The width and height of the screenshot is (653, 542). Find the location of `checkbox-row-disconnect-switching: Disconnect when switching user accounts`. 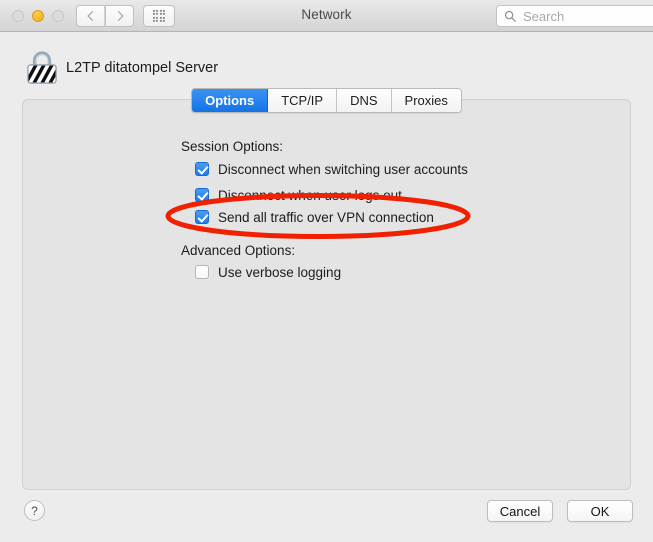

checkbox-row-disconnect-switching: Disconnect when switching user accounts is located at coordinates (331, 169).